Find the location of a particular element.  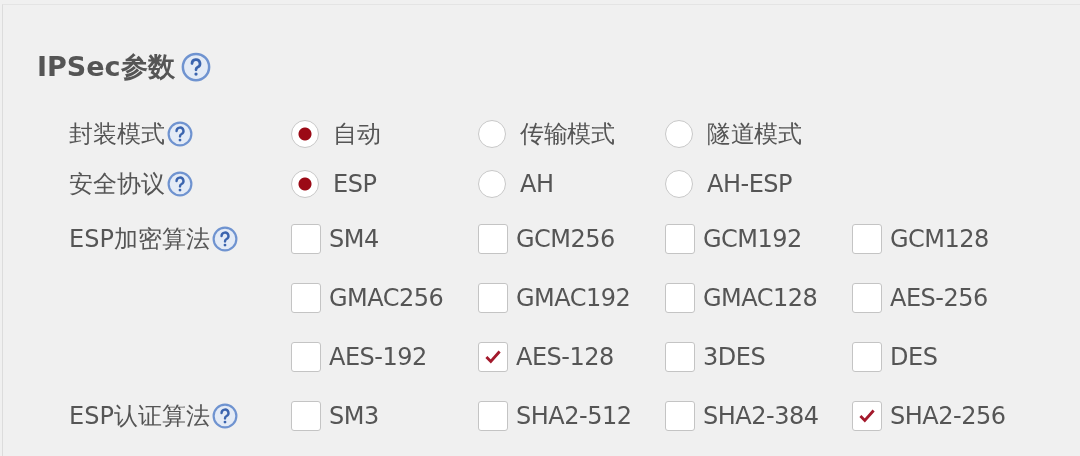

option-label: AH is located at coordinates (537, 184).